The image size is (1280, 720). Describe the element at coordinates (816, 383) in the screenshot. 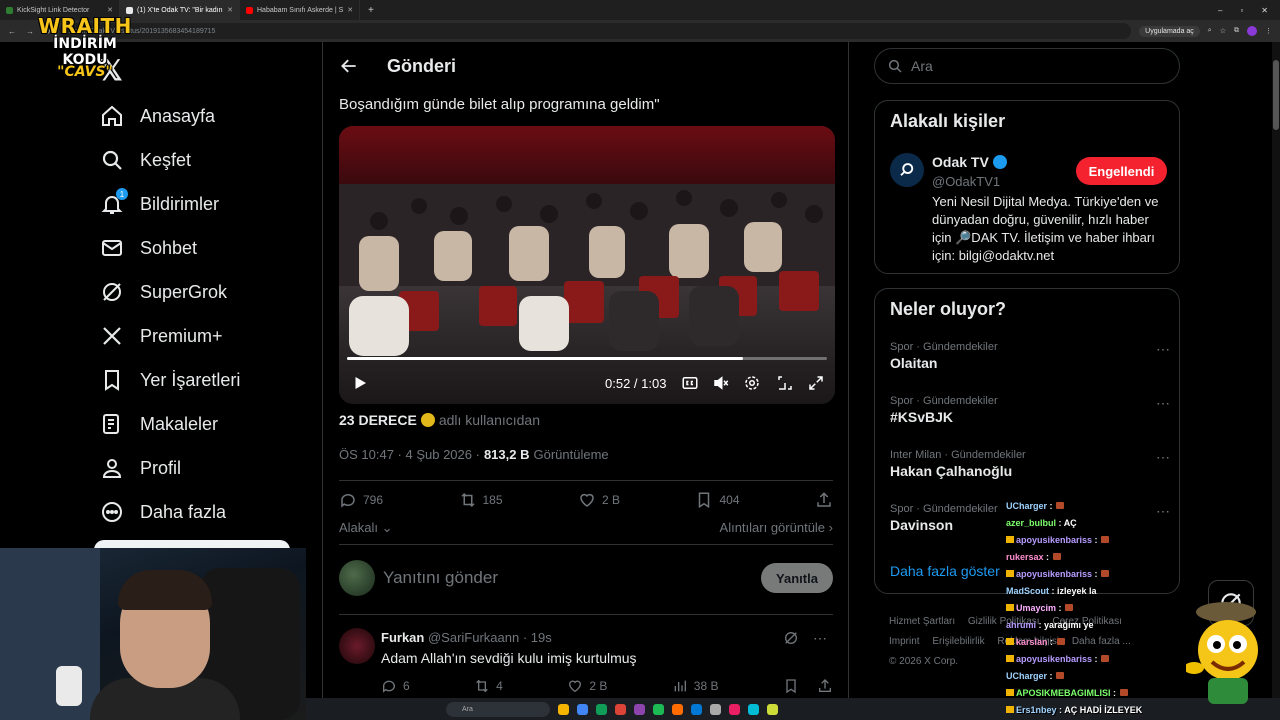

I see `fullscreen-icon` at that location.